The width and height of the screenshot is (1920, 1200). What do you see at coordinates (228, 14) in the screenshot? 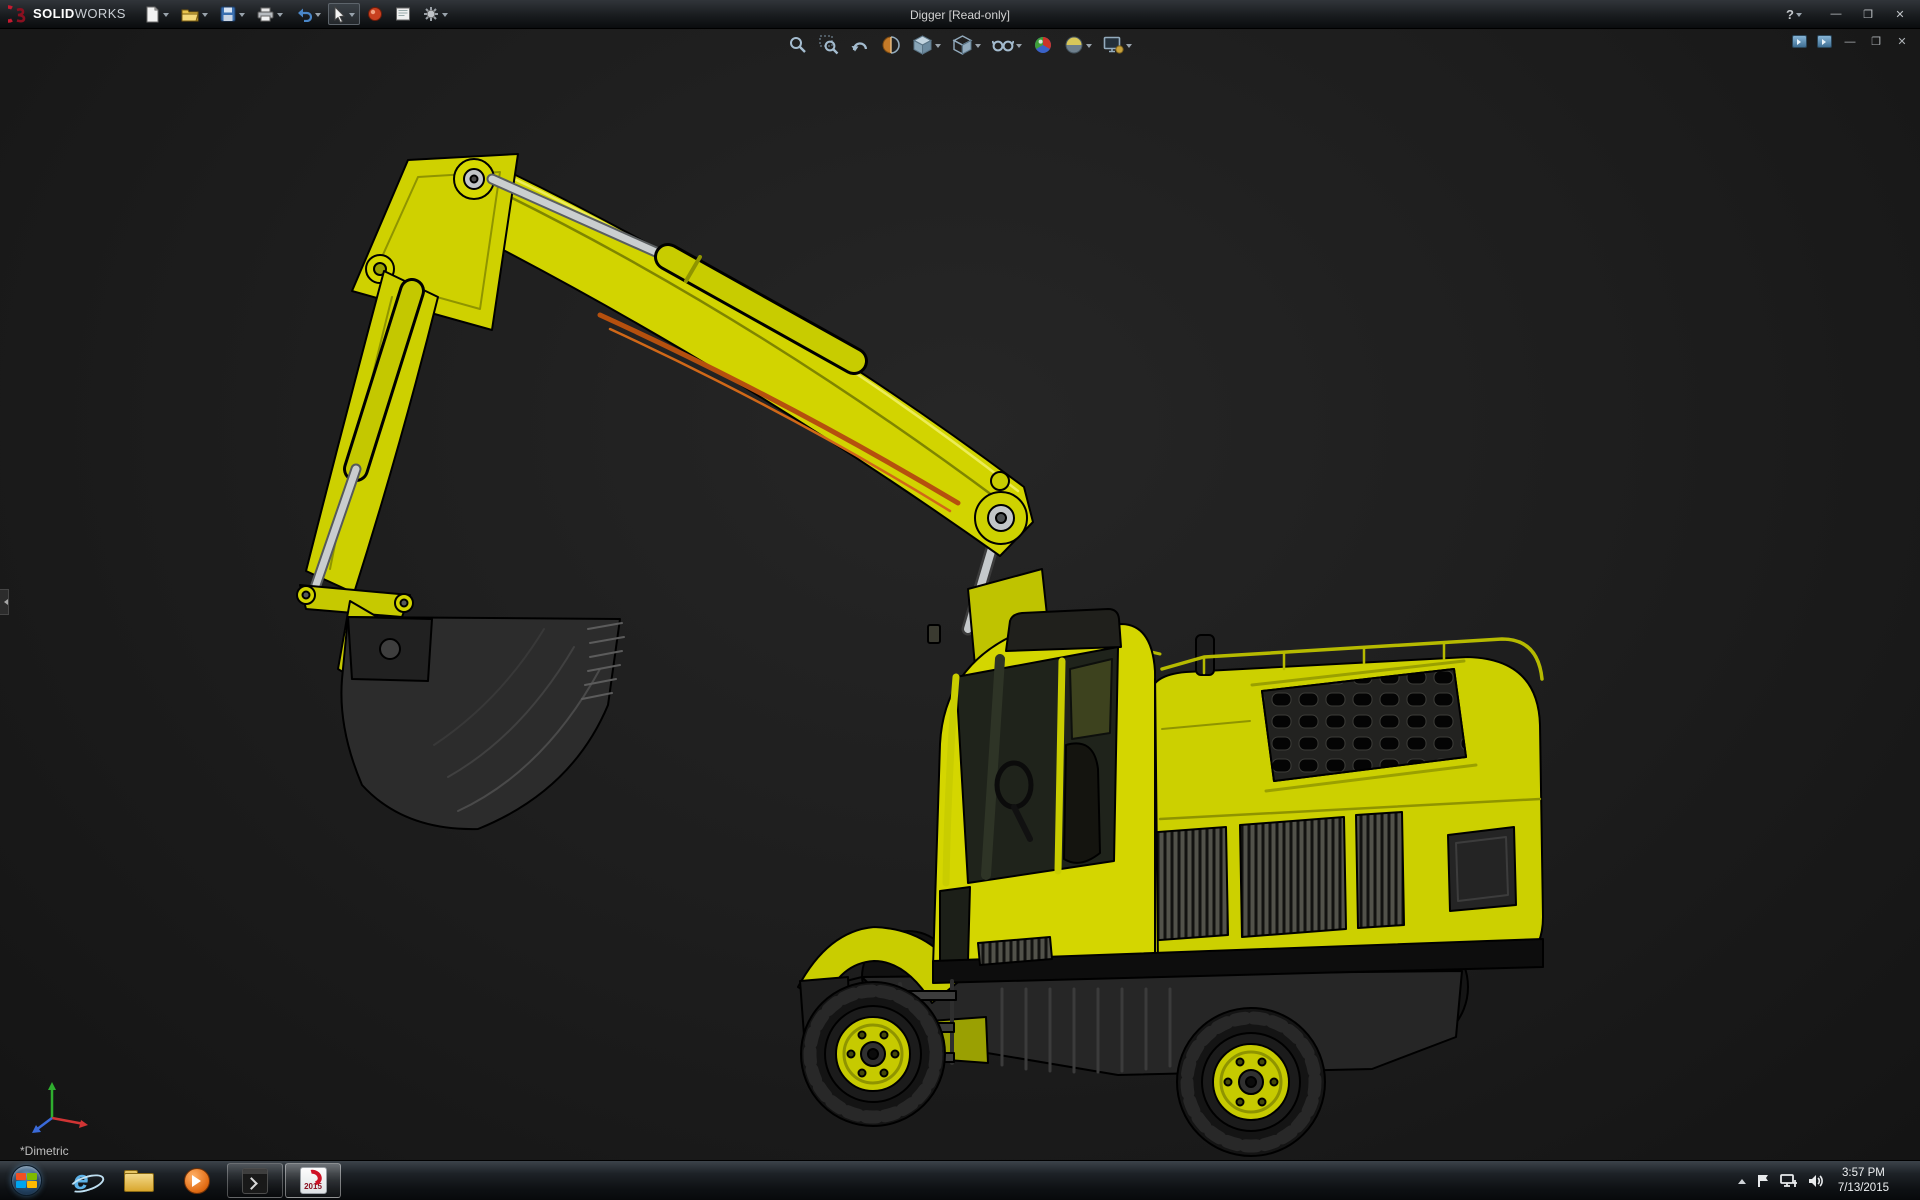
I see `save-floppy-icon` at bounding box center [228, 14].